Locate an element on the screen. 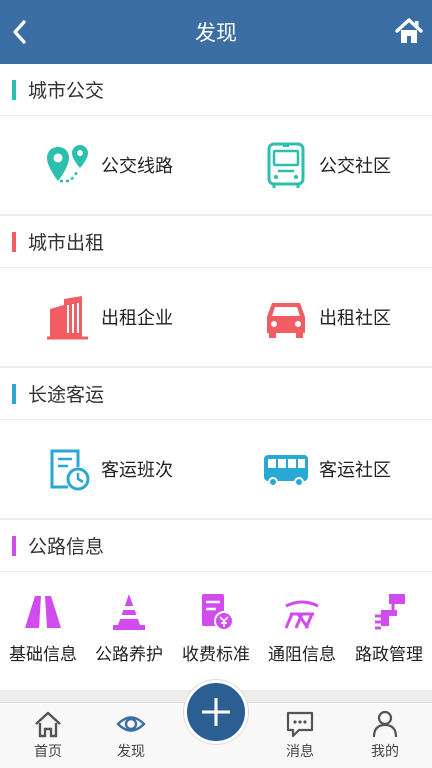  item-label: 出租企业 is located at coordinates (137, 318).